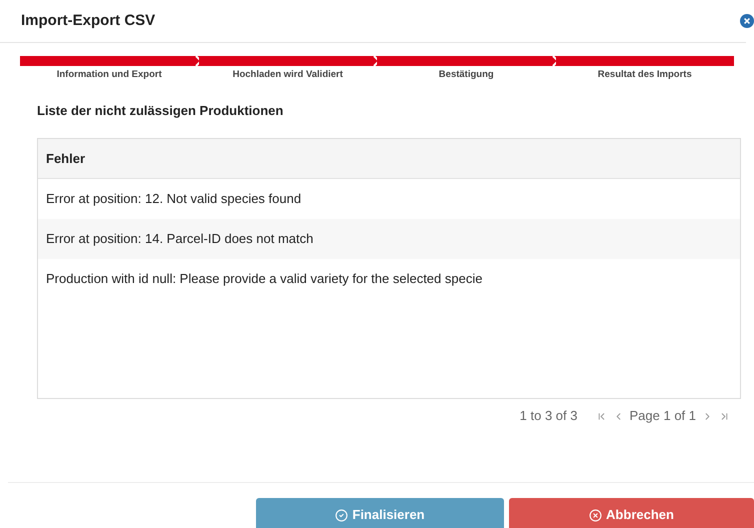 The height and width of the screenshot is (528, 754). I want to click on close-icon, so click(747, 21).